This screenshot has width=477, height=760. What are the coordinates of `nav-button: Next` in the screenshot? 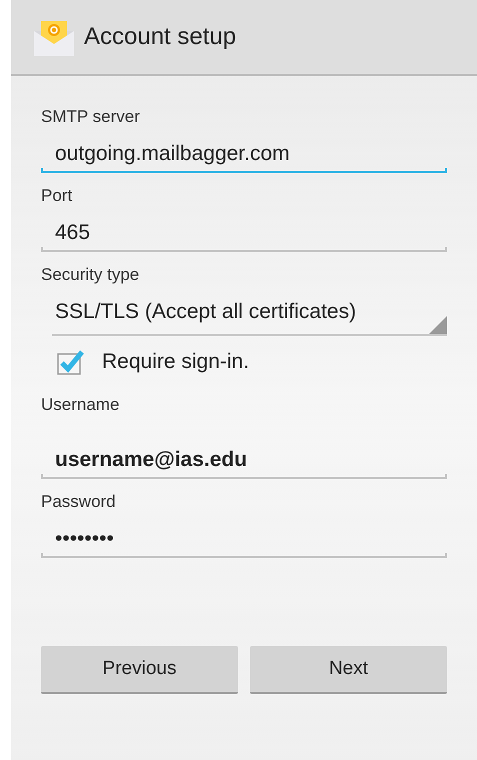 It's located at (348, 670).